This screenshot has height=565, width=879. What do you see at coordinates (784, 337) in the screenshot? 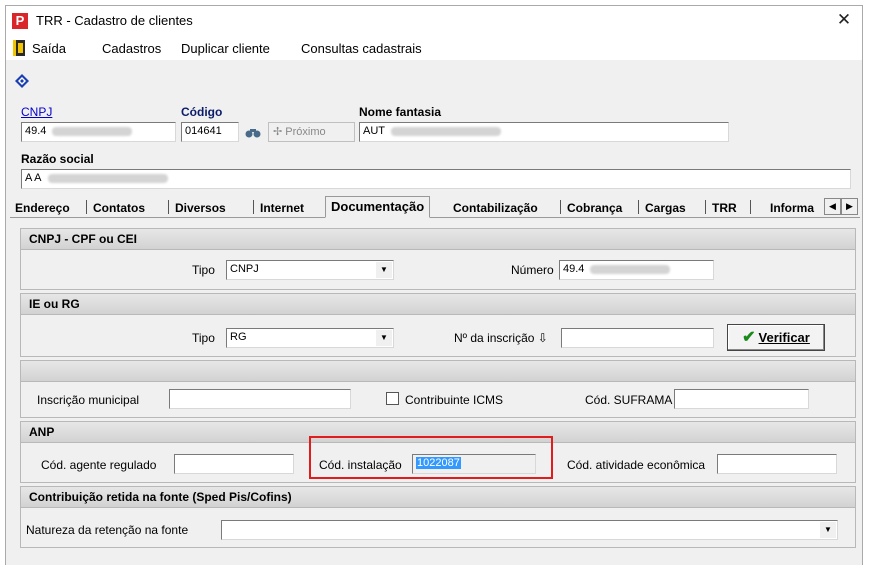
I see `verify-button-label: Verificar` at bounding box center [784, 337].